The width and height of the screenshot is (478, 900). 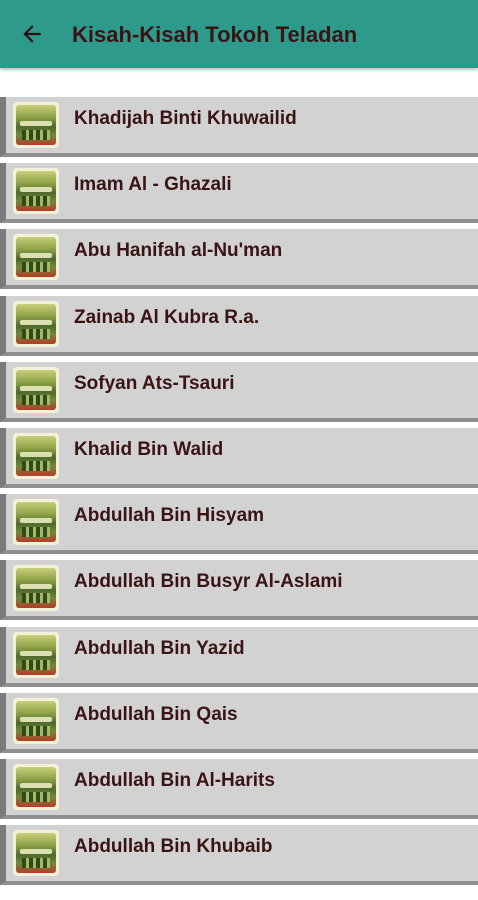 I want to click on list-item: Sofyan Ats-Tsauri, so click(x=239, y=392).